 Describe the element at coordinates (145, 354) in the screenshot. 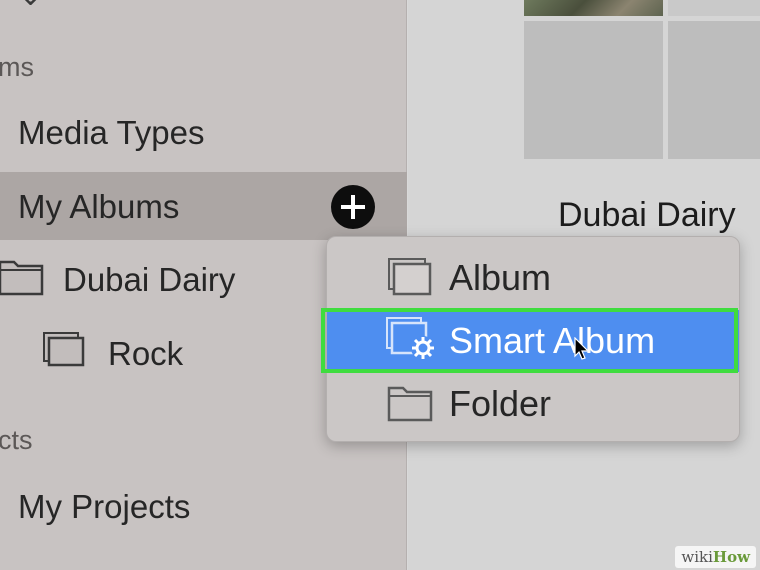

I see `sidebar-item-rock: Rock` at that location.